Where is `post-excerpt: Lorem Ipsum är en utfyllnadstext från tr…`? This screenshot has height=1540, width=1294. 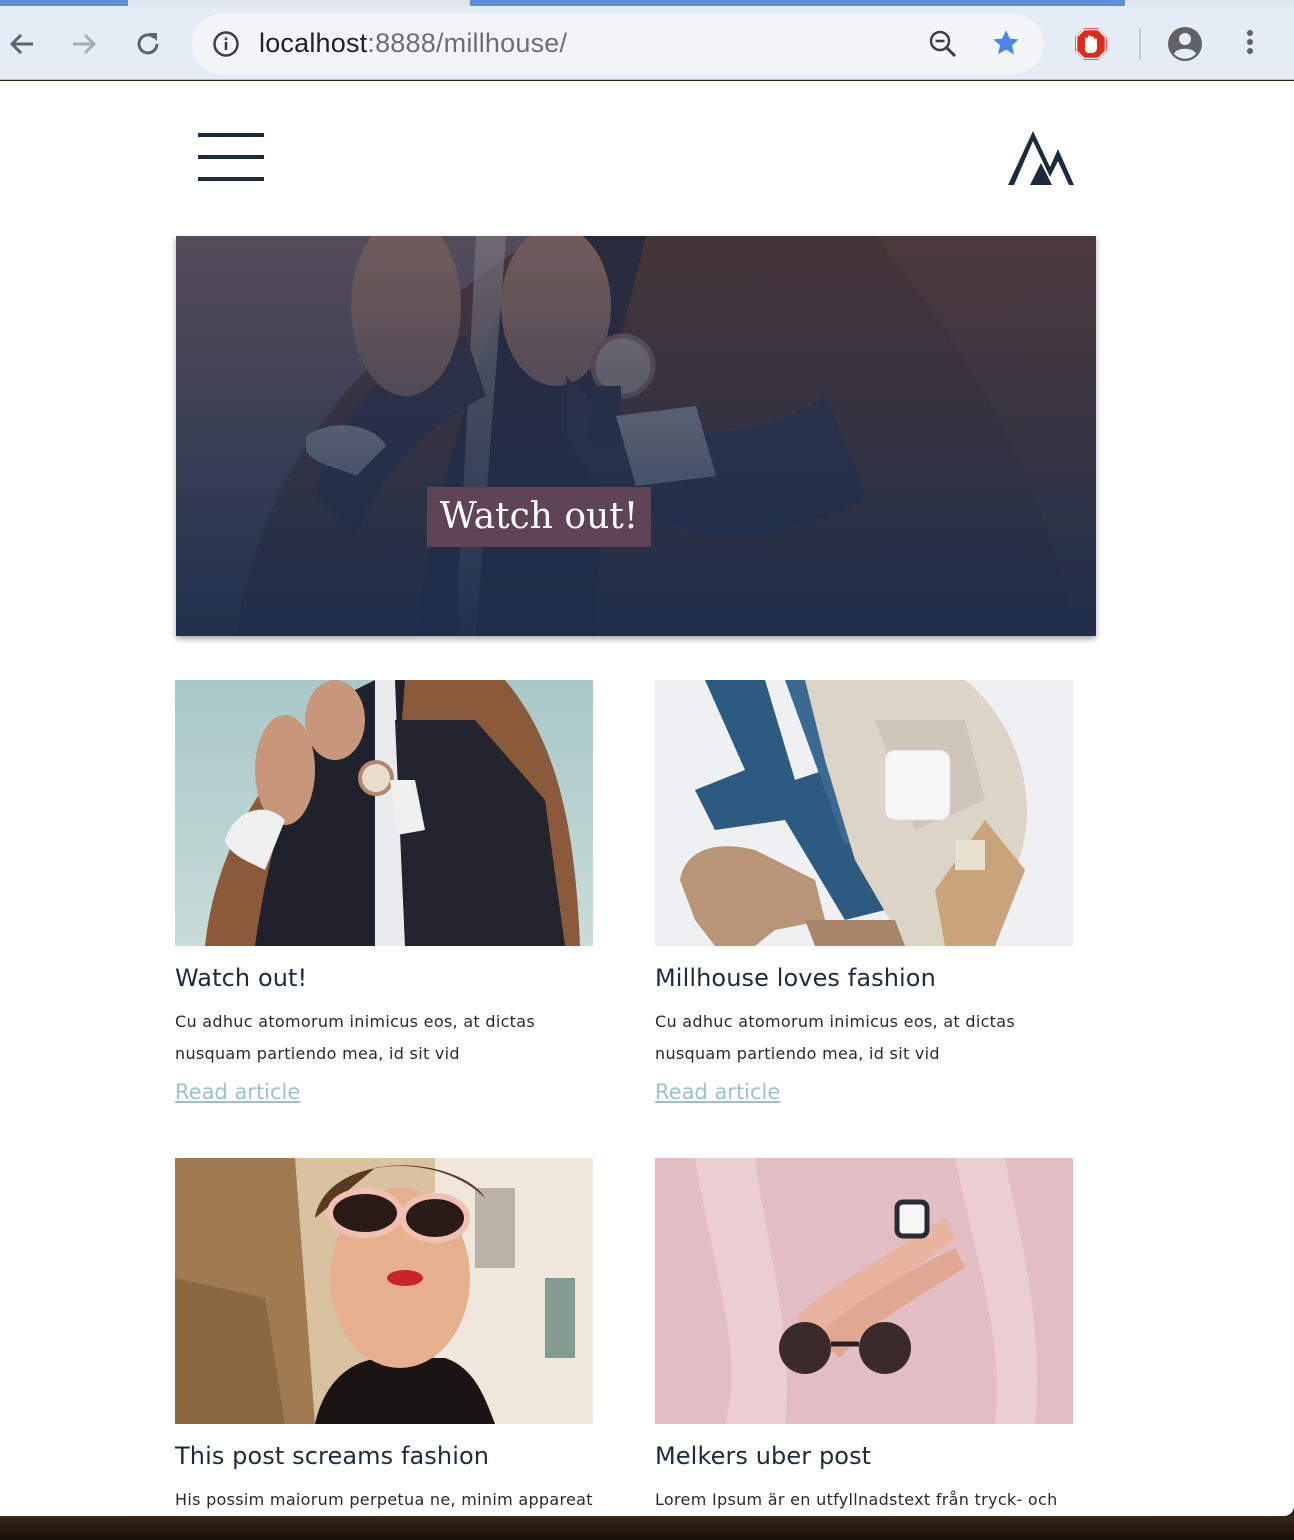 post-excerpt: Lorem Ipsum är en utfyllnadstext från tr… is located at coordinates (856, 1499).